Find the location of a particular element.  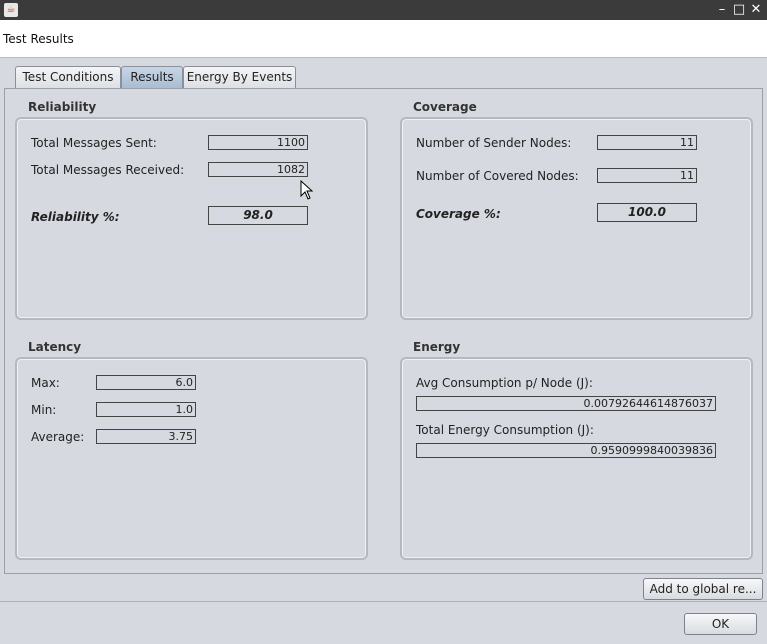

total-energy-label: Total Energy Consumption (J): is located at coordinates (505, 430).